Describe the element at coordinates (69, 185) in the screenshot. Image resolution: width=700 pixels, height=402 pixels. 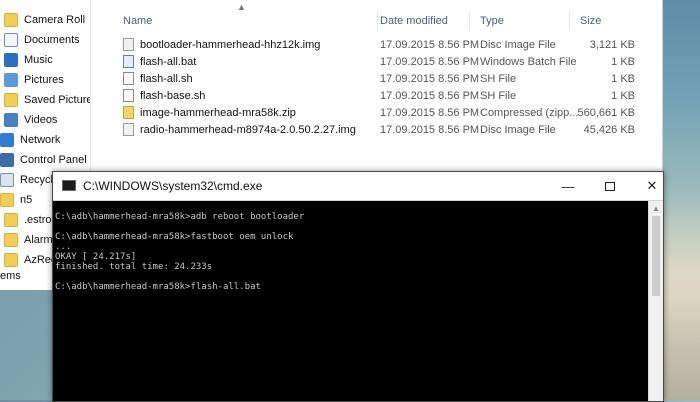
I see `cmd-app-icon` at that location.